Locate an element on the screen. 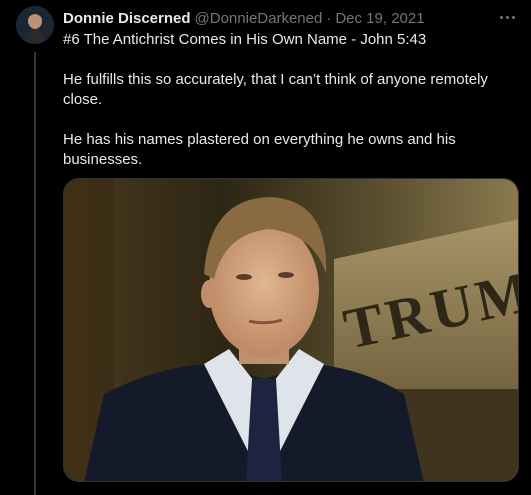  author-name: Donnie Discerned is located at coordinates (127, 18).